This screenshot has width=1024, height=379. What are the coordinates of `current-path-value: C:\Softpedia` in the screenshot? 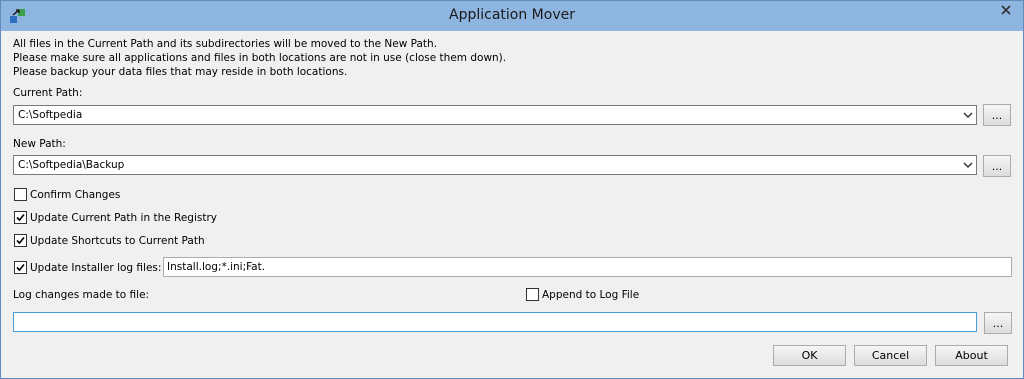 It's located at (50, 115).